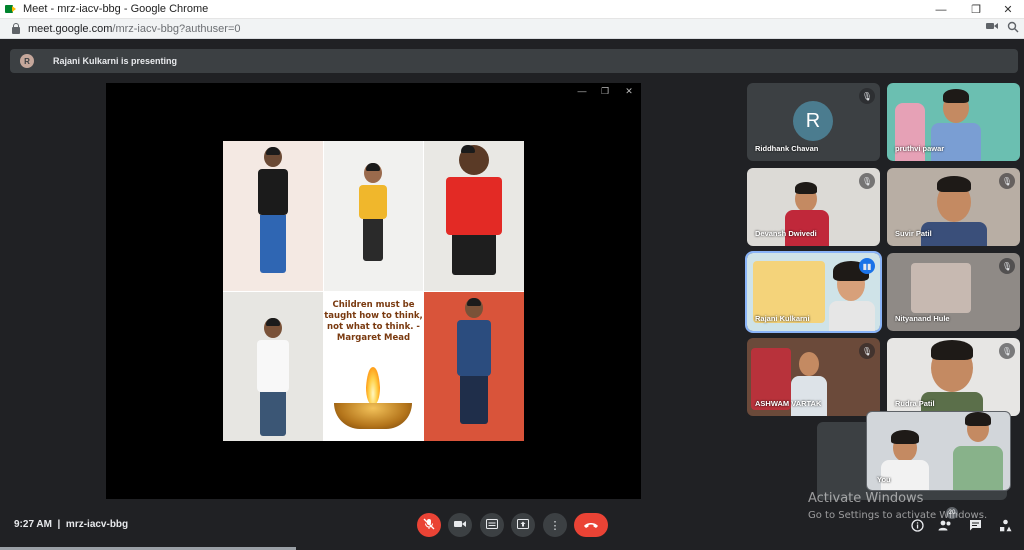 The height and width of the screenshot is (550, 1024). Describe the element at coordinates (922, 318) in the screenshot. I see `participant-name: Nityanand Hule` at that location.